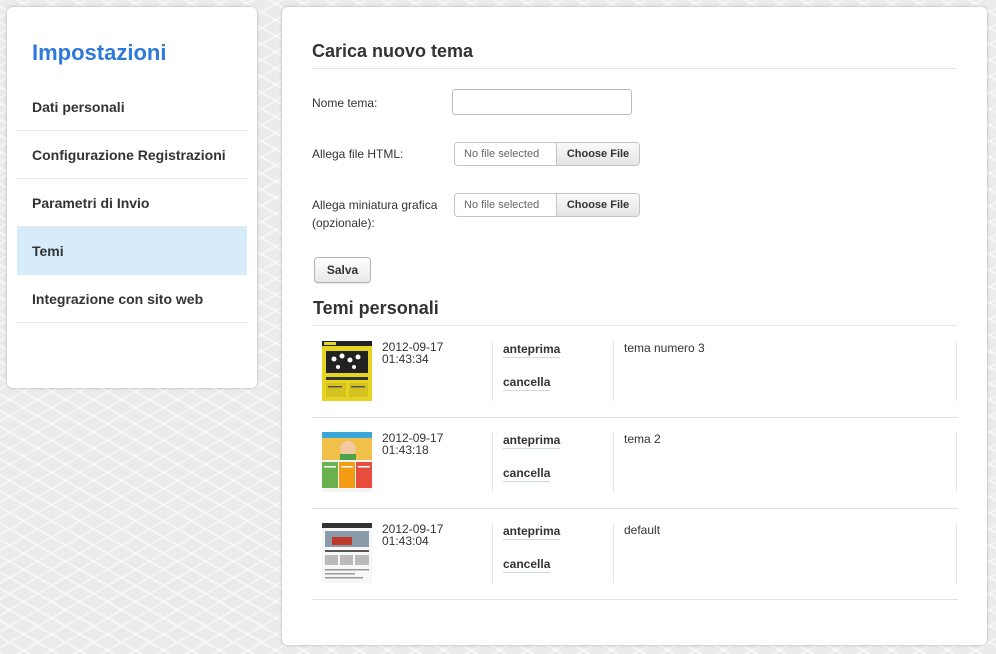 The width and height of the screenshot is (996, 654). I want to click on default-theme-thumbnail, so click(347, 553).